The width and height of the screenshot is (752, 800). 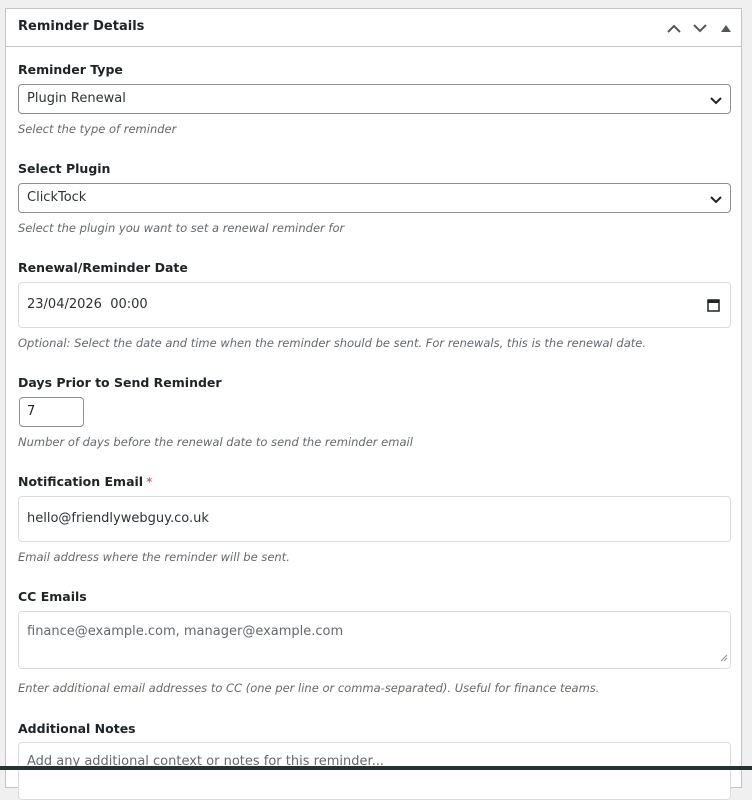 I want to click on chevron-up-icon, so click(x=674, y=28).